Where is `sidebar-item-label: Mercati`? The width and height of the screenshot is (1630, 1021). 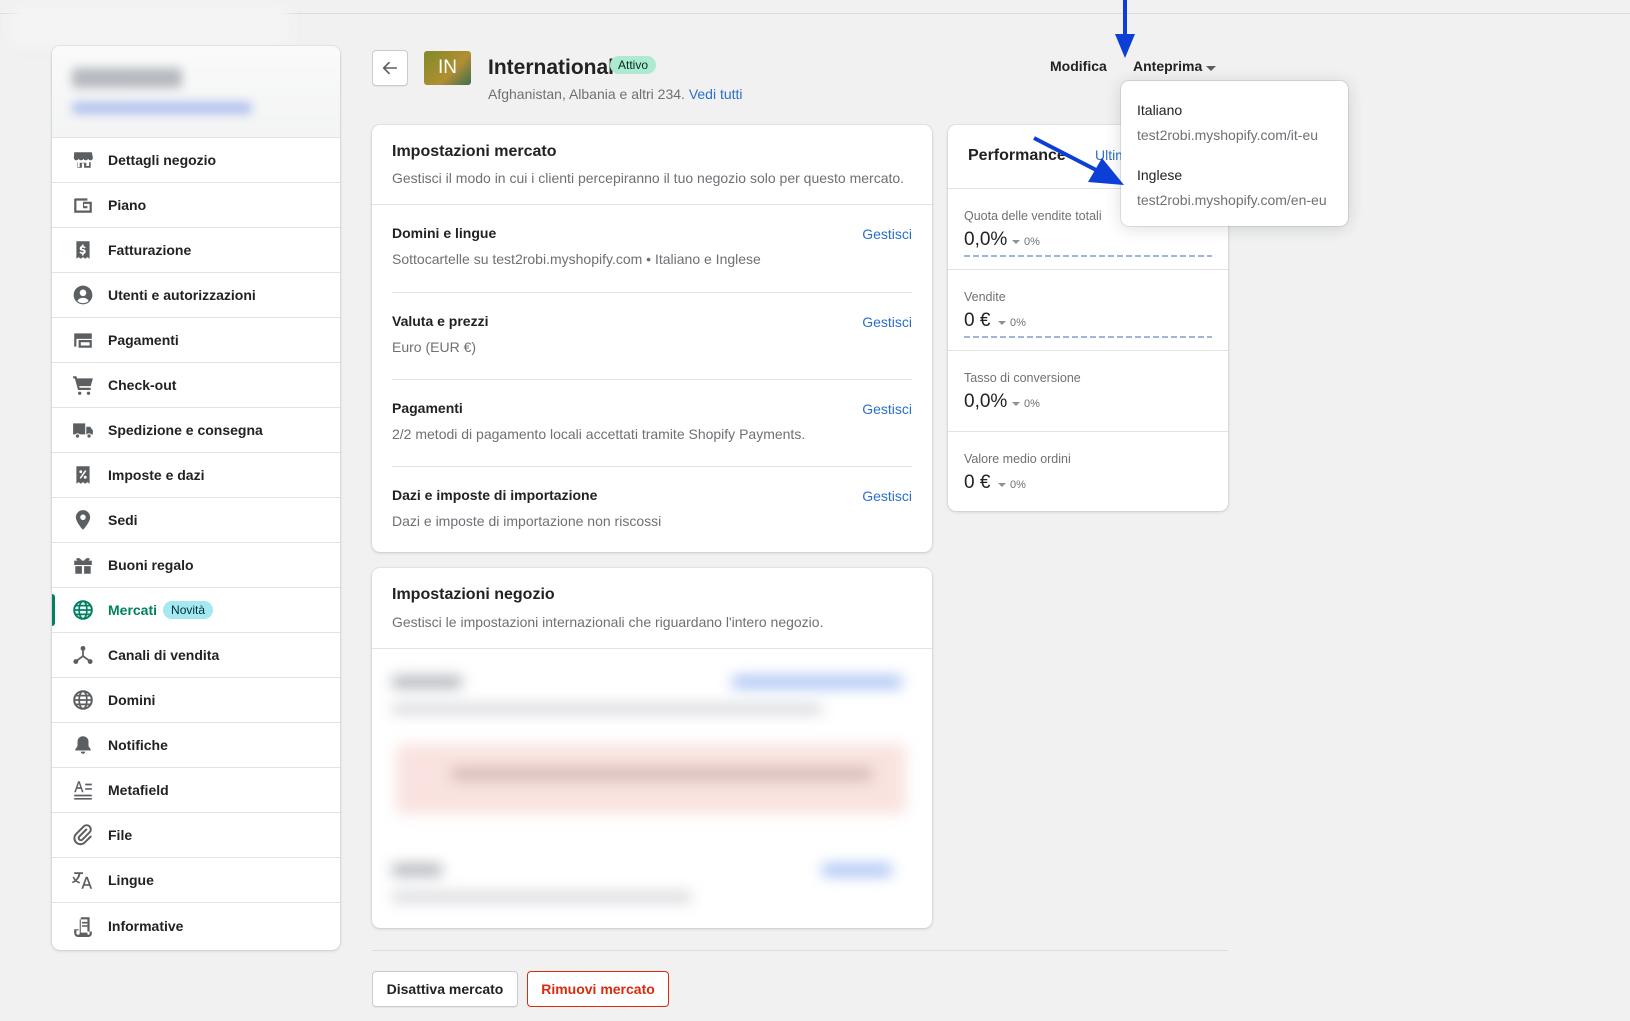 sidebar-item-label: Mercati is located at coordinates (133, 610).